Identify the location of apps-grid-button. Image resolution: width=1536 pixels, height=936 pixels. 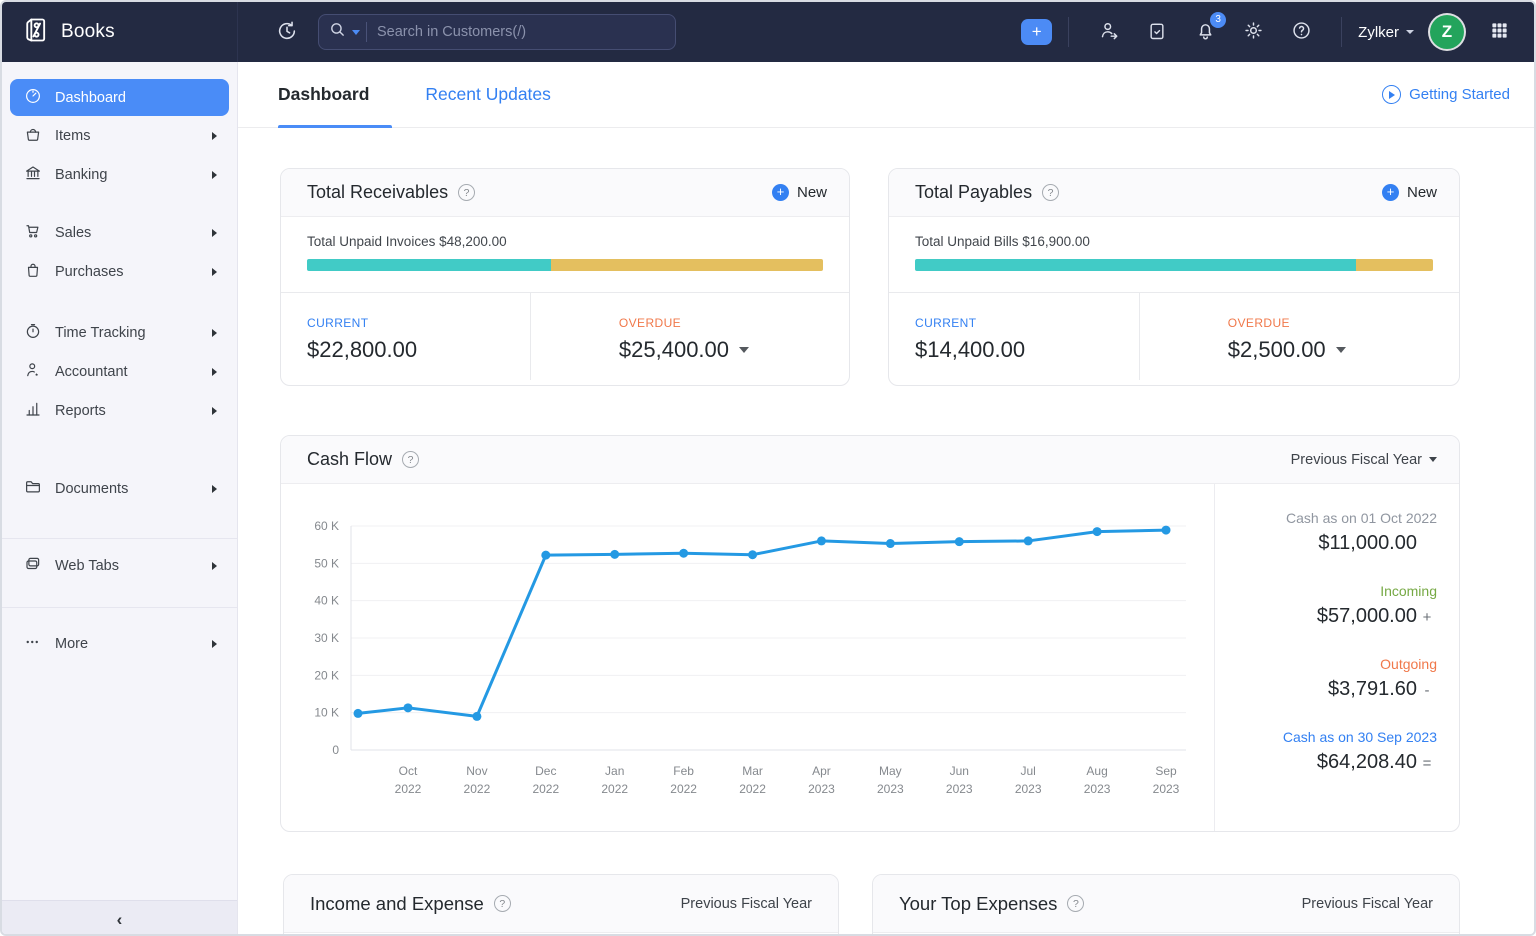
(1499, 32).